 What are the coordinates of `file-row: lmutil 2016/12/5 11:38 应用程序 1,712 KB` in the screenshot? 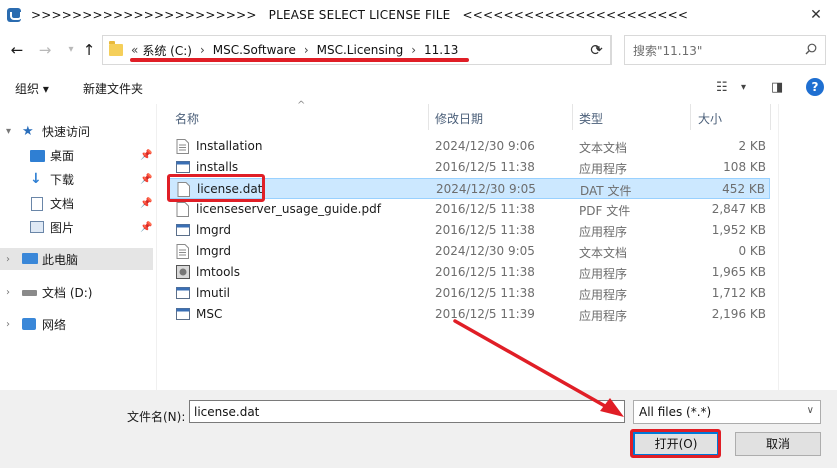 It's located at (468, 293).